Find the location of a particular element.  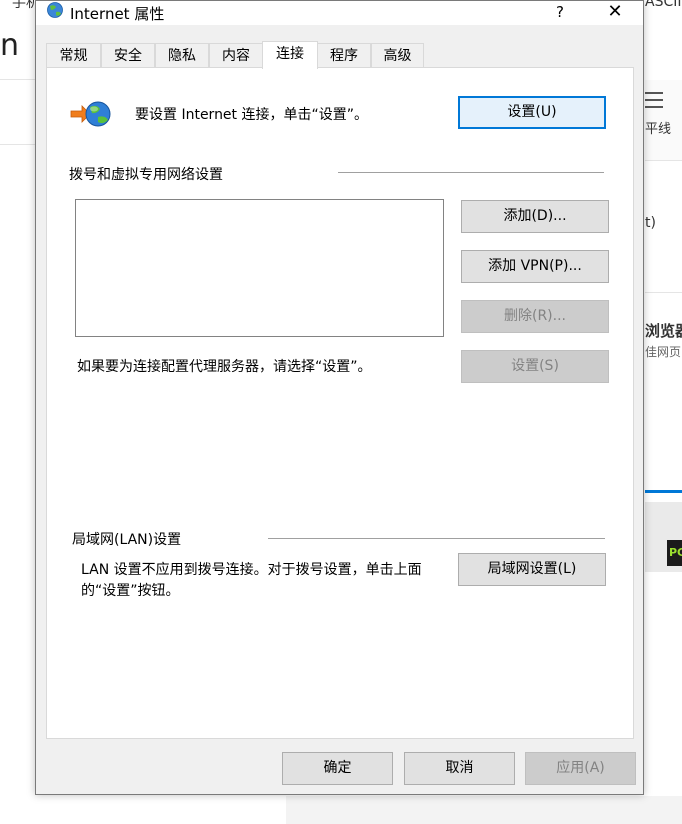

help-button: ? is located at coordinates (560, 13).